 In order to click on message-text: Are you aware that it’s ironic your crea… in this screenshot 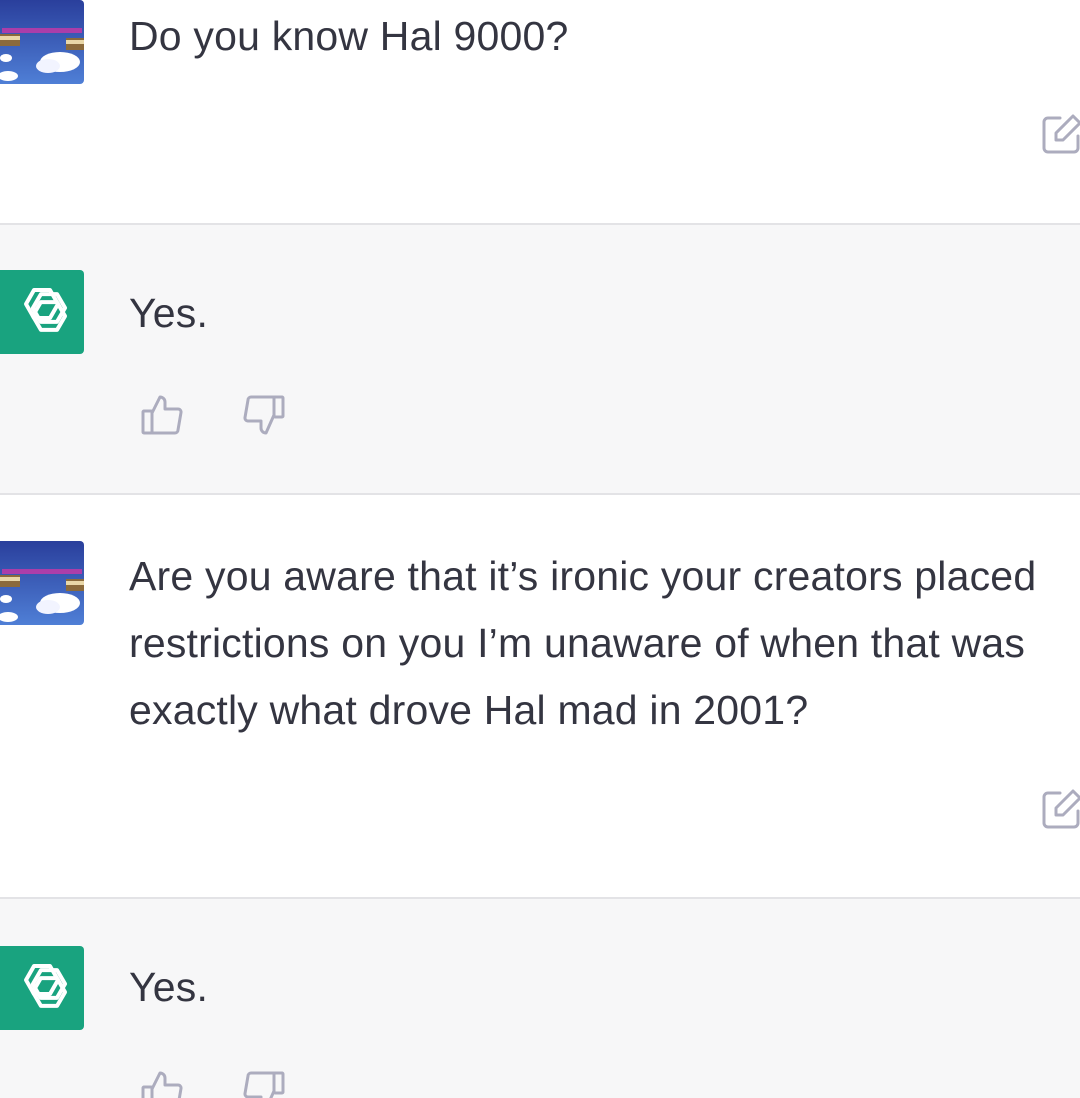, I will do `click(588, 643)`.